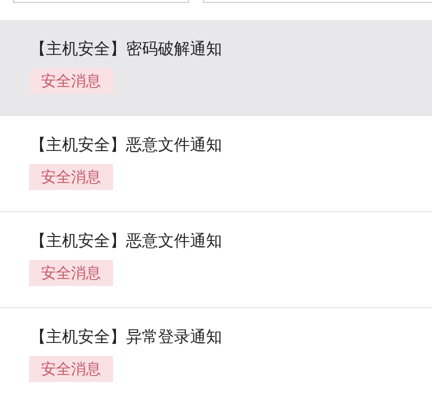  What do you see at coordinates (126, 49) in the screenshot?
I see `notification-title: 【主机安全】密码破解通知` at bounding box center [126, 49].